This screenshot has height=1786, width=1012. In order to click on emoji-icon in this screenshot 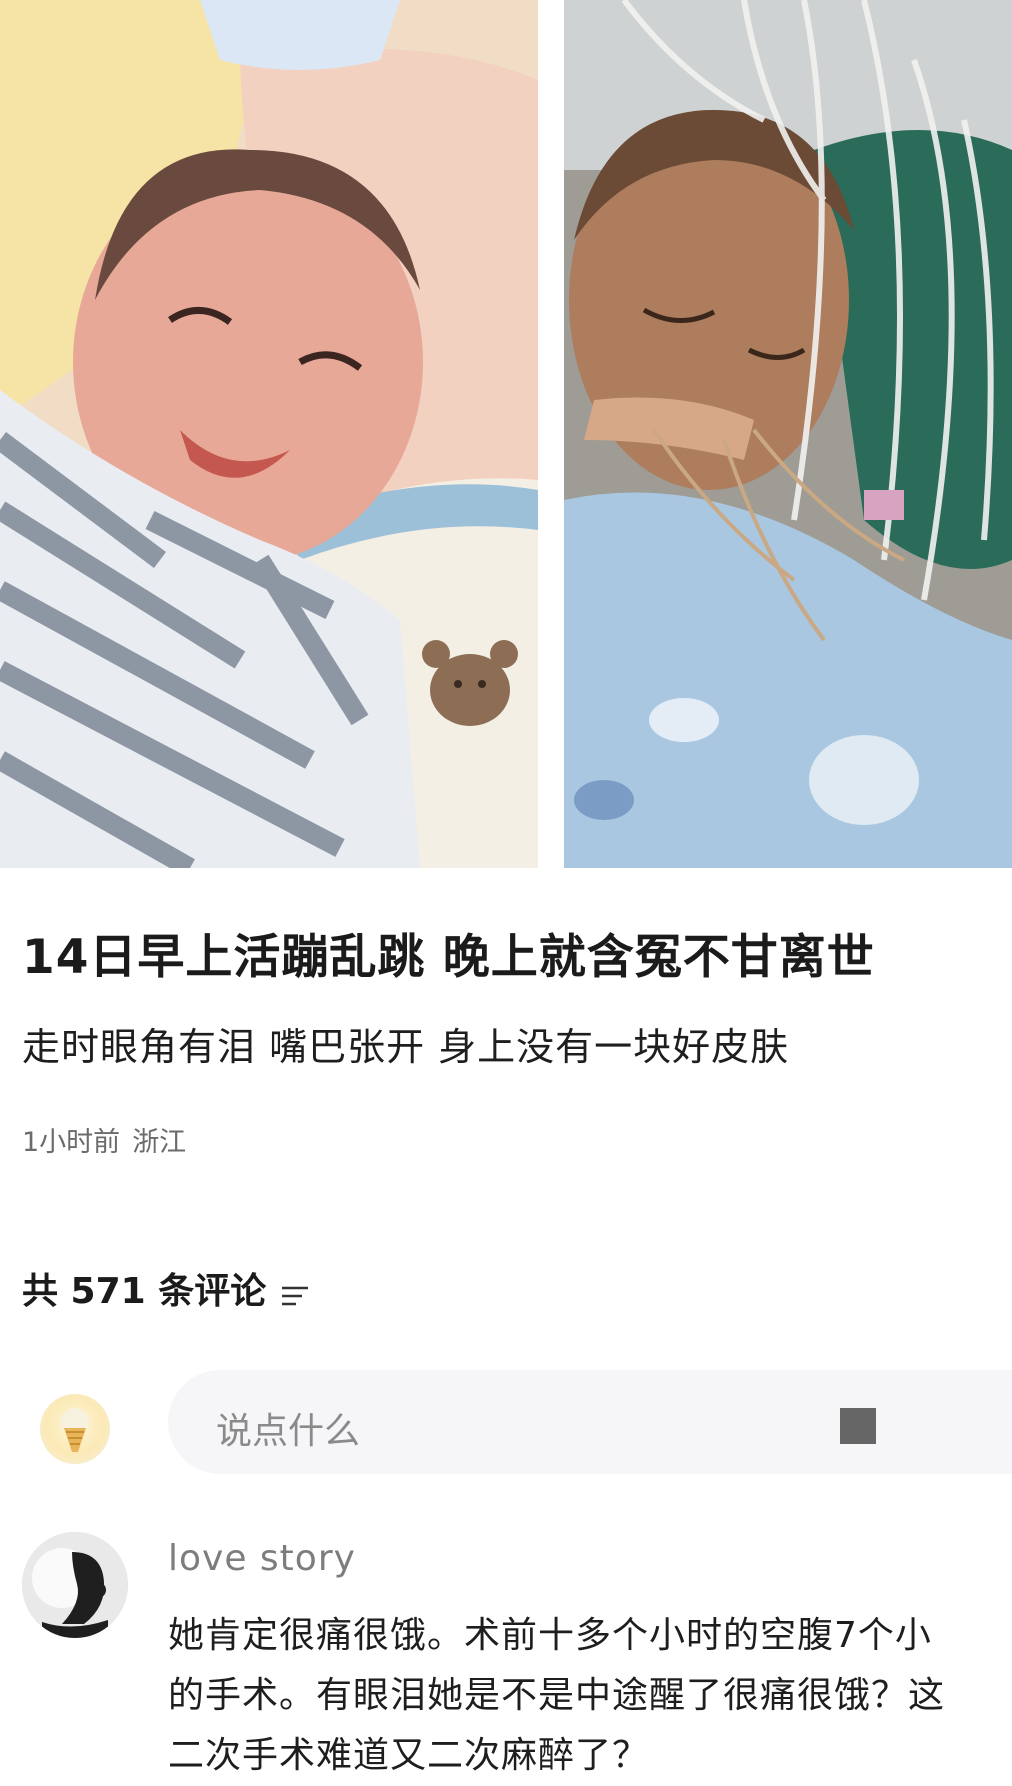, I will do `click(860, 1426)`.